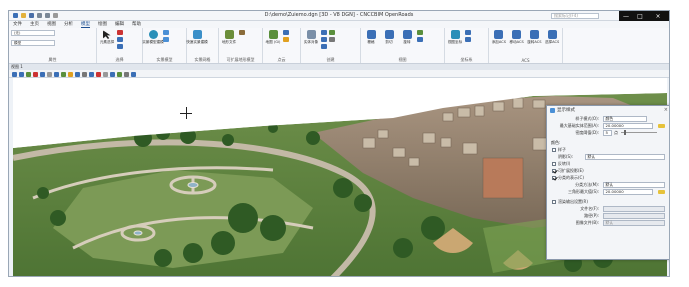 This screenshot has width=689, height=287. I want to click on color-section: 颜色:, so click(556, 142).